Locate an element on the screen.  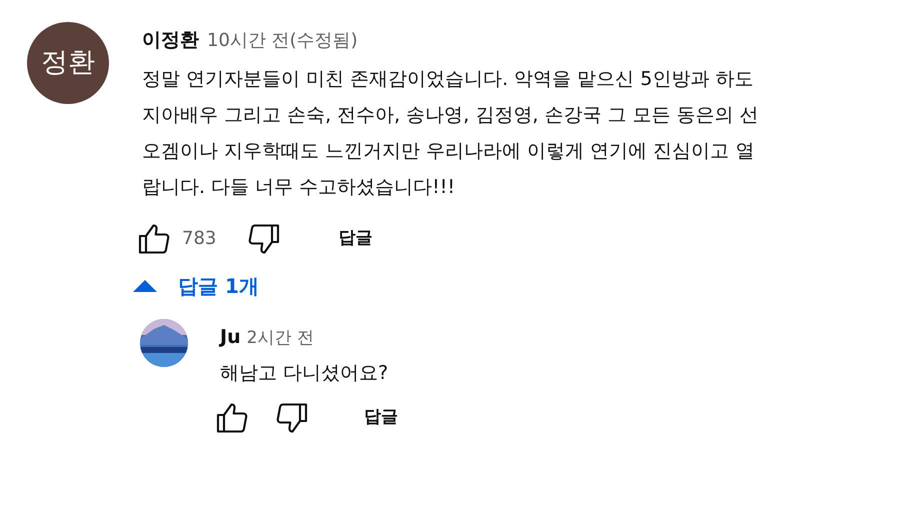
reply-text: 해남고 다니셨어요? is located at coordinates (305, 373).